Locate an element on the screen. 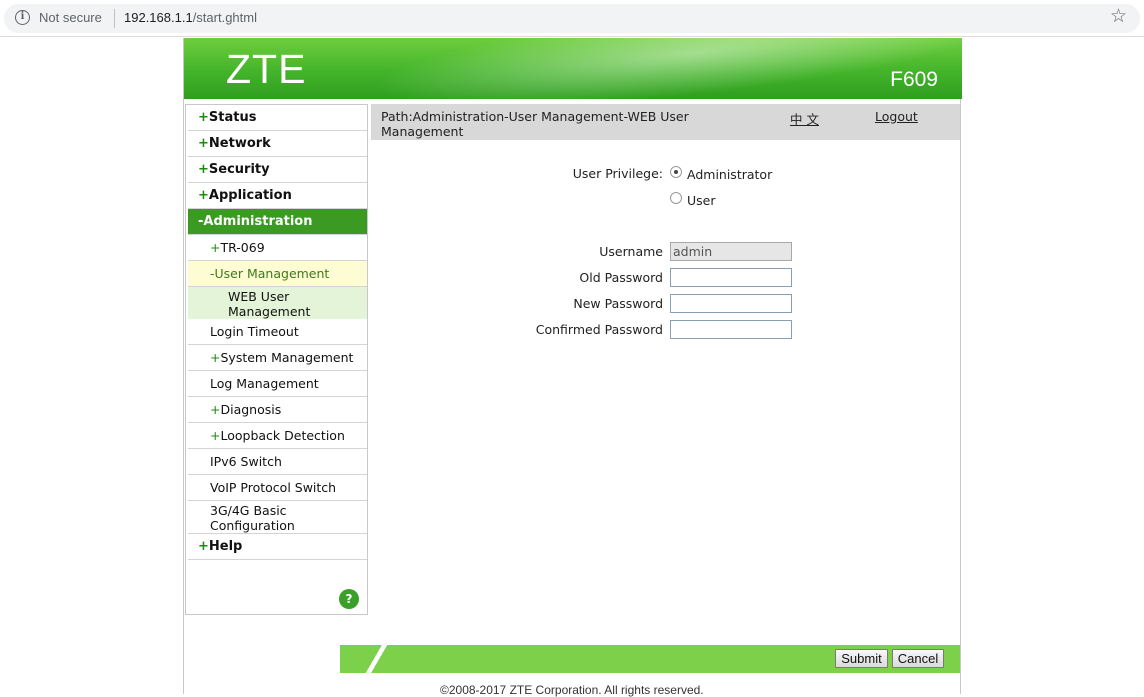  url-separator is located at coordinates (114, 18).